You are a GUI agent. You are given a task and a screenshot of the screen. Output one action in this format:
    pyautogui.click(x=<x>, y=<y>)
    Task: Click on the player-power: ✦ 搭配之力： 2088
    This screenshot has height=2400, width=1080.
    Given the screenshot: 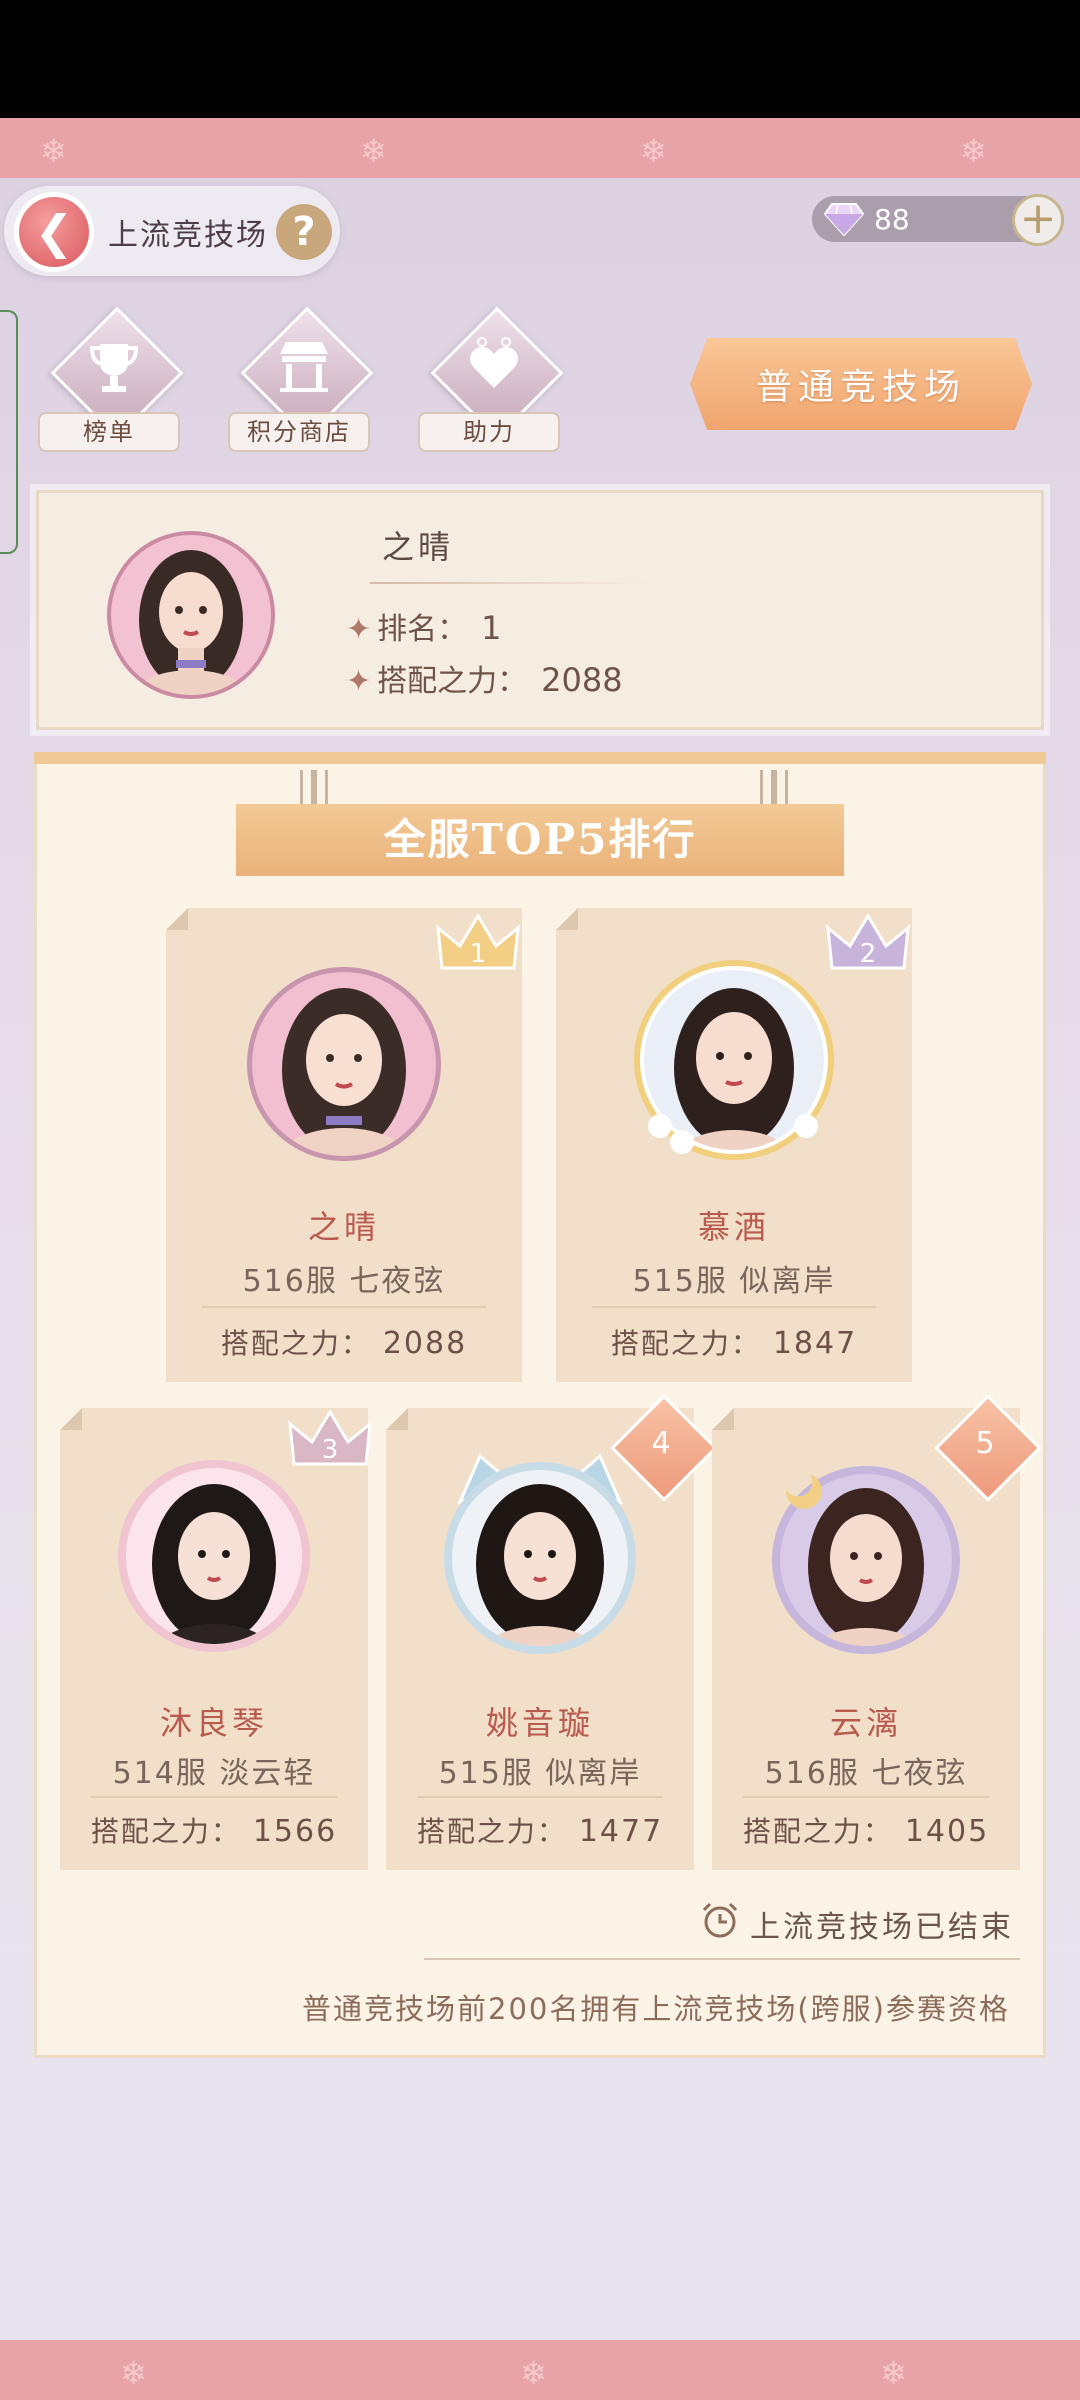 What is the action you would take?
    pyautogui.click(x=484, y=678)
    